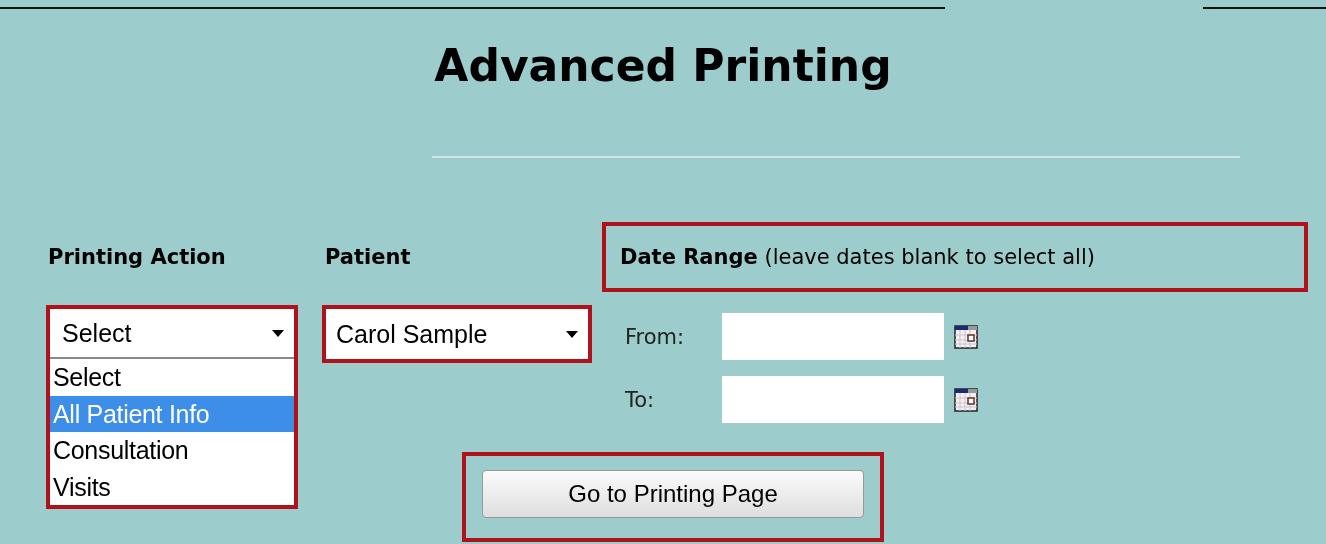 The height and width of the screenshot is (544, 1326). I want to click on dropdown-option: Select, so click(172, 377).